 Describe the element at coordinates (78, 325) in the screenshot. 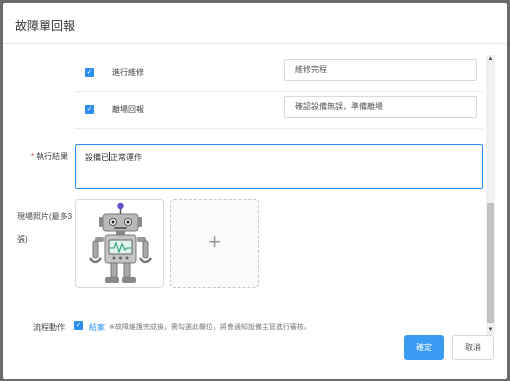

I see `close-case-checkbox: ✓` at that location.